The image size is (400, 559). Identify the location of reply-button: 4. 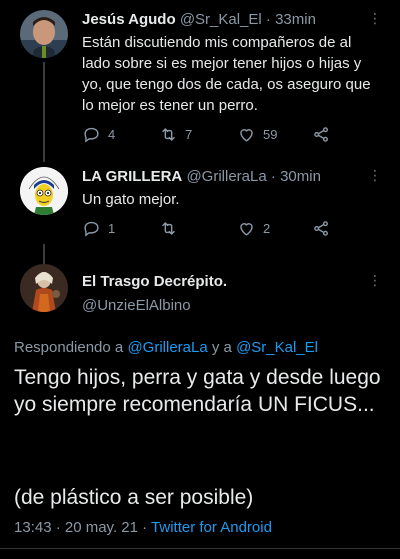
(98, 134).